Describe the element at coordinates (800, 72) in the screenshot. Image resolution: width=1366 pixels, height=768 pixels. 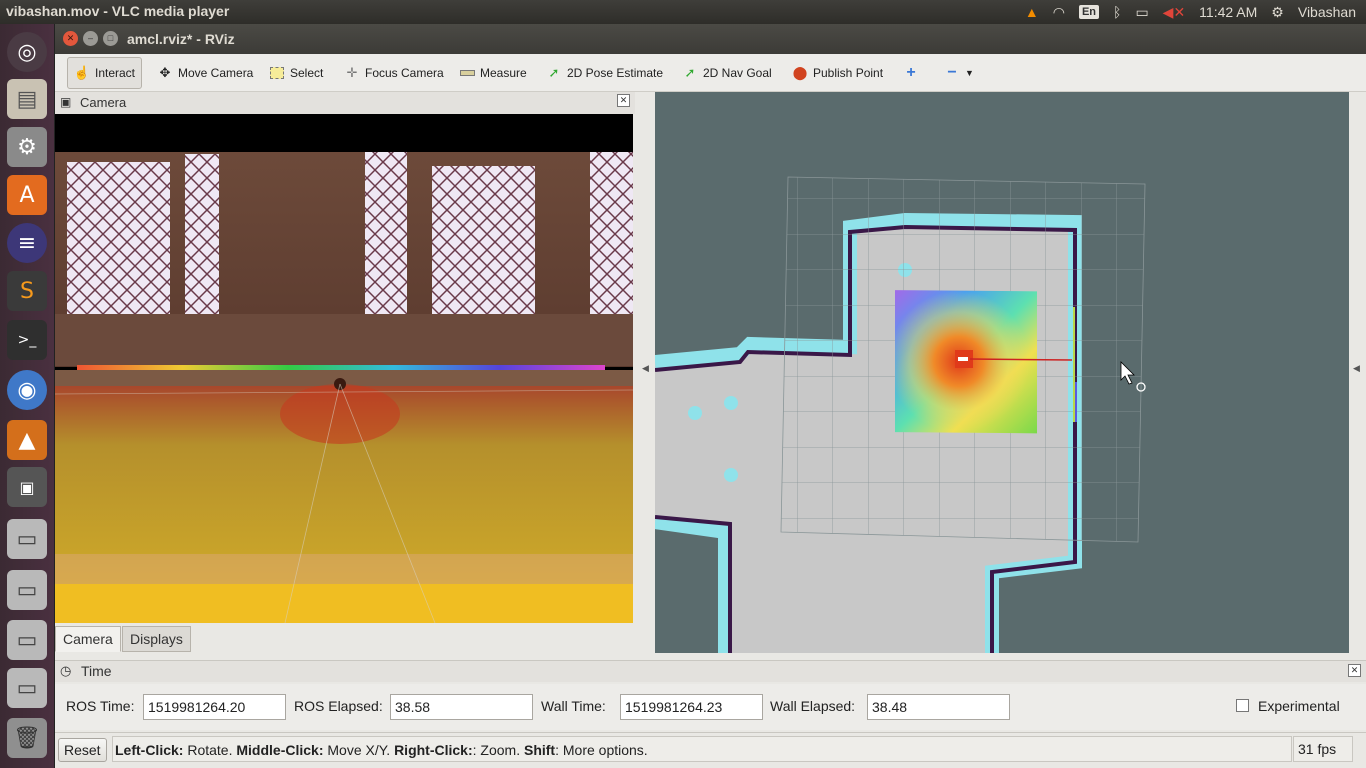
I see `map-pin-icon: ⬤` at that location.